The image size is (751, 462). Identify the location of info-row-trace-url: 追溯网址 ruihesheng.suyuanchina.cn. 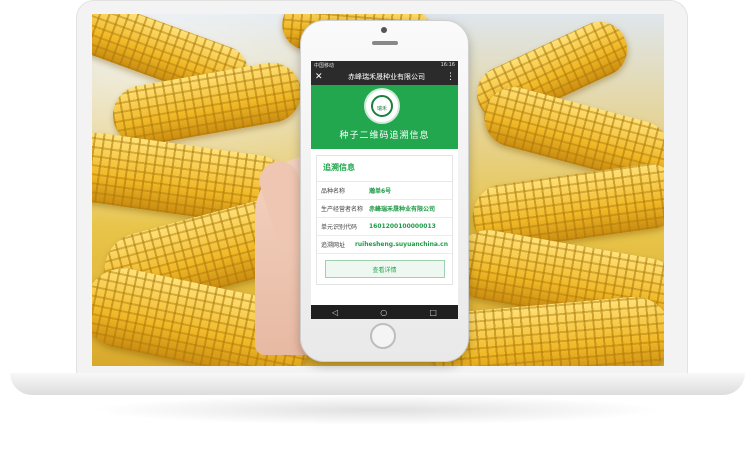
(384, 245).